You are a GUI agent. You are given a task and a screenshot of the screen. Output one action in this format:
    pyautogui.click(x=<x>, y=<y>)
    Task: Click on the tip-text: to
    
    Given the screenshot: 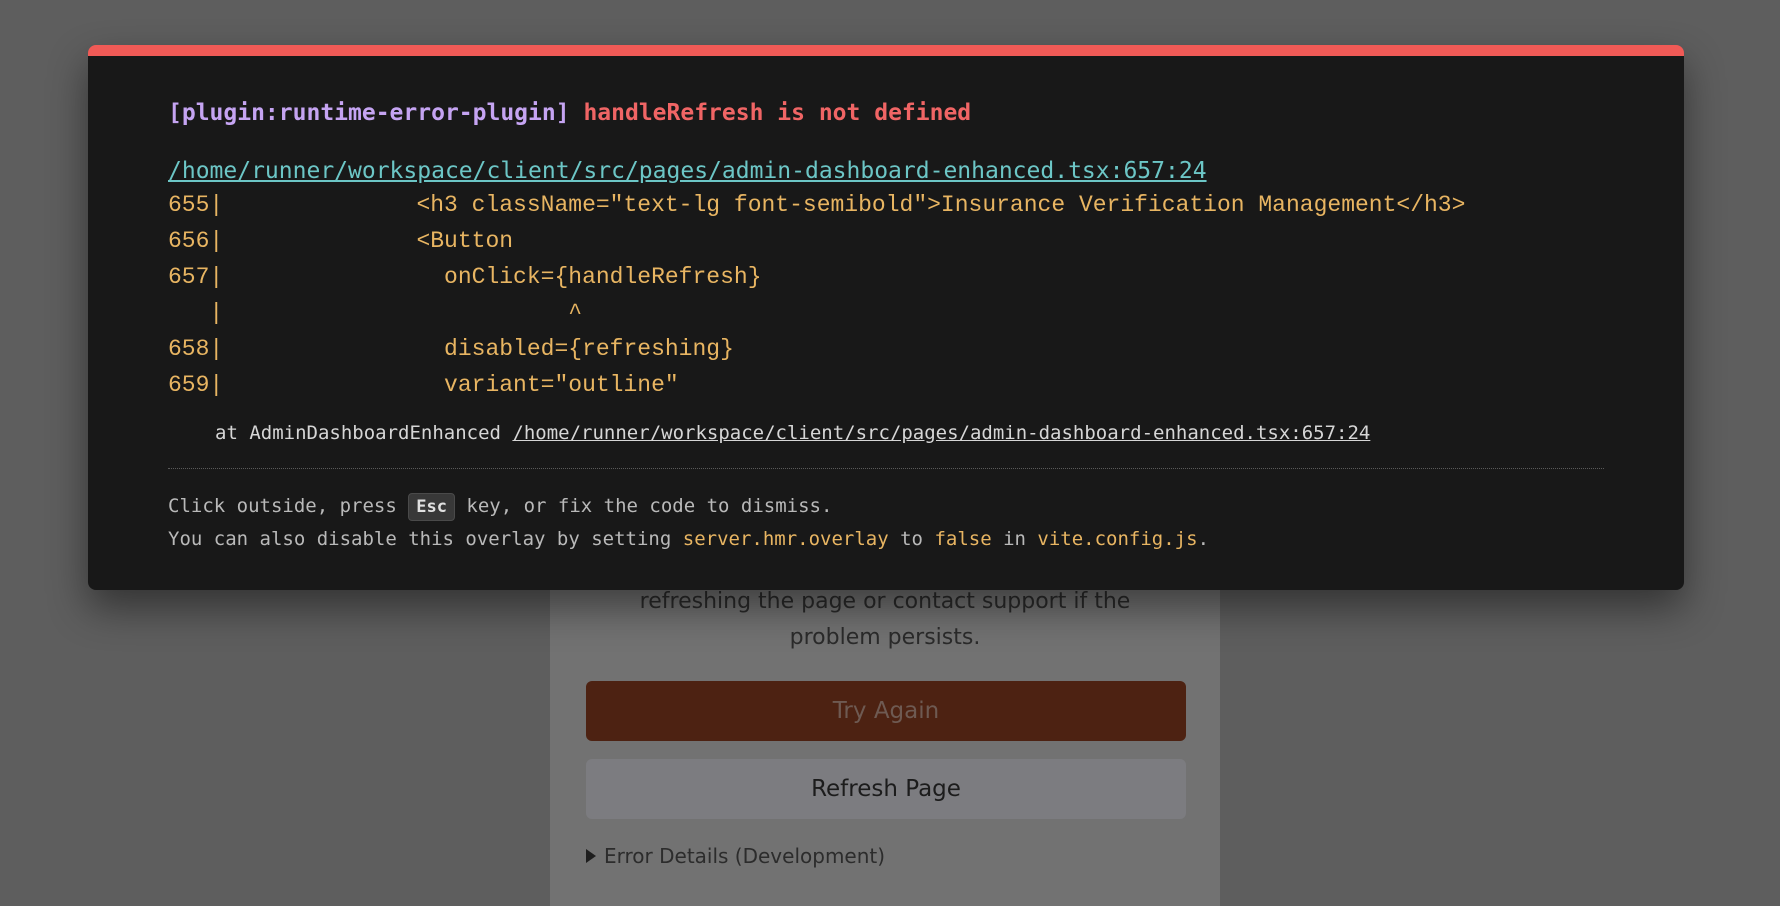 What is the action you would take?
    pyautogui.click(x=911, y=539)
    